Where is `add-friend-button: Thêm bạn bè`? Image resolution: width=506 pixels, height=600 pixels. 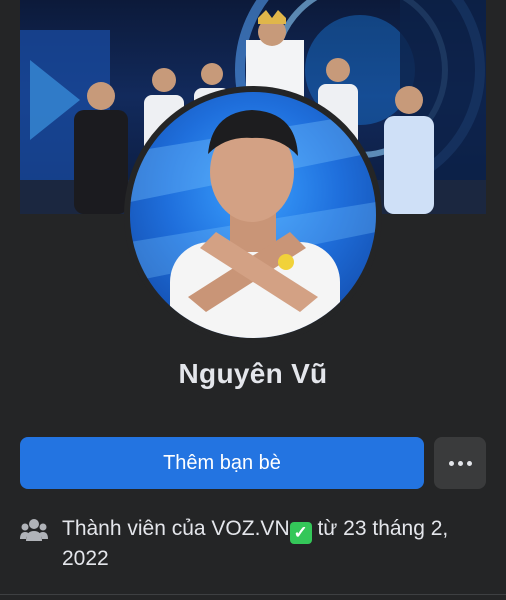
add-friend-button: Thêm bạn bè is located at coordinates (222, 463).